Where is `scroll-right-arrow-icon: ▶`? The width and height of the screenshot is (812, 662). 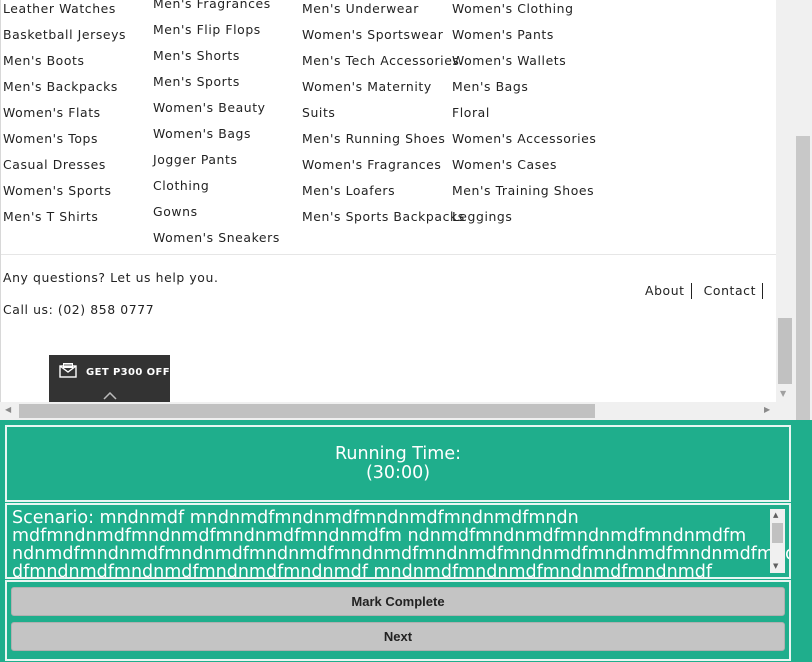
scroll-right-arrow-icon: ▶ is located at coordinates (767, 409).